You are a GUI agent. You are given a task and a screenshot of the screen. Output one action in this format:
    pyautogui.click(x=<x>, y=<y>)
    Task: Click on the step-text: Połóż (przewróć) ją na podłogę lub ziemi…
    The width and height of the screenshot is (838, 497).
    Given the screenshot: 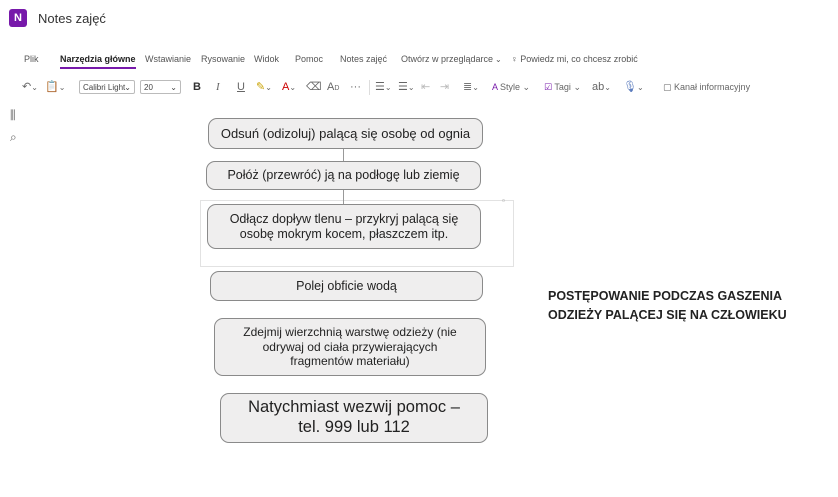 What is the action you would take?
    pyautogui.click(x=343, y=175)
    